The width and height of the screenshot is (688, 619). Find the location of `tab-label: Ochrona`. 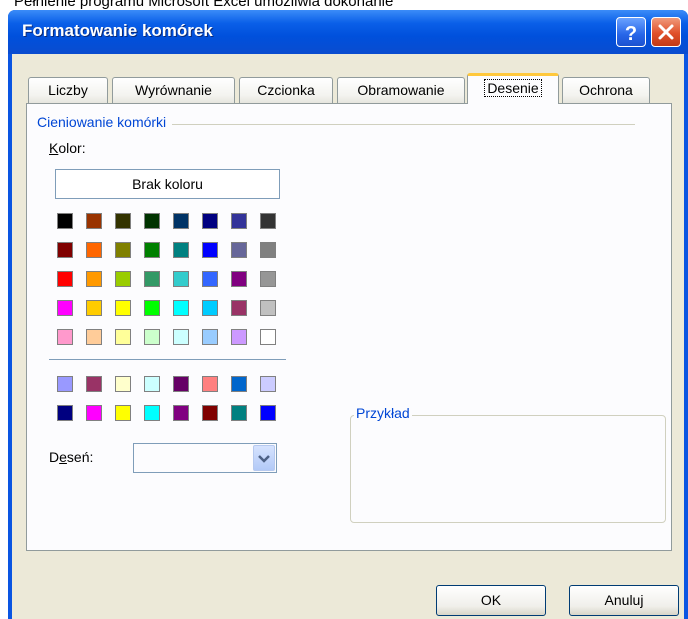

tab-label: Ochrona is located at coordinates (606, 90).